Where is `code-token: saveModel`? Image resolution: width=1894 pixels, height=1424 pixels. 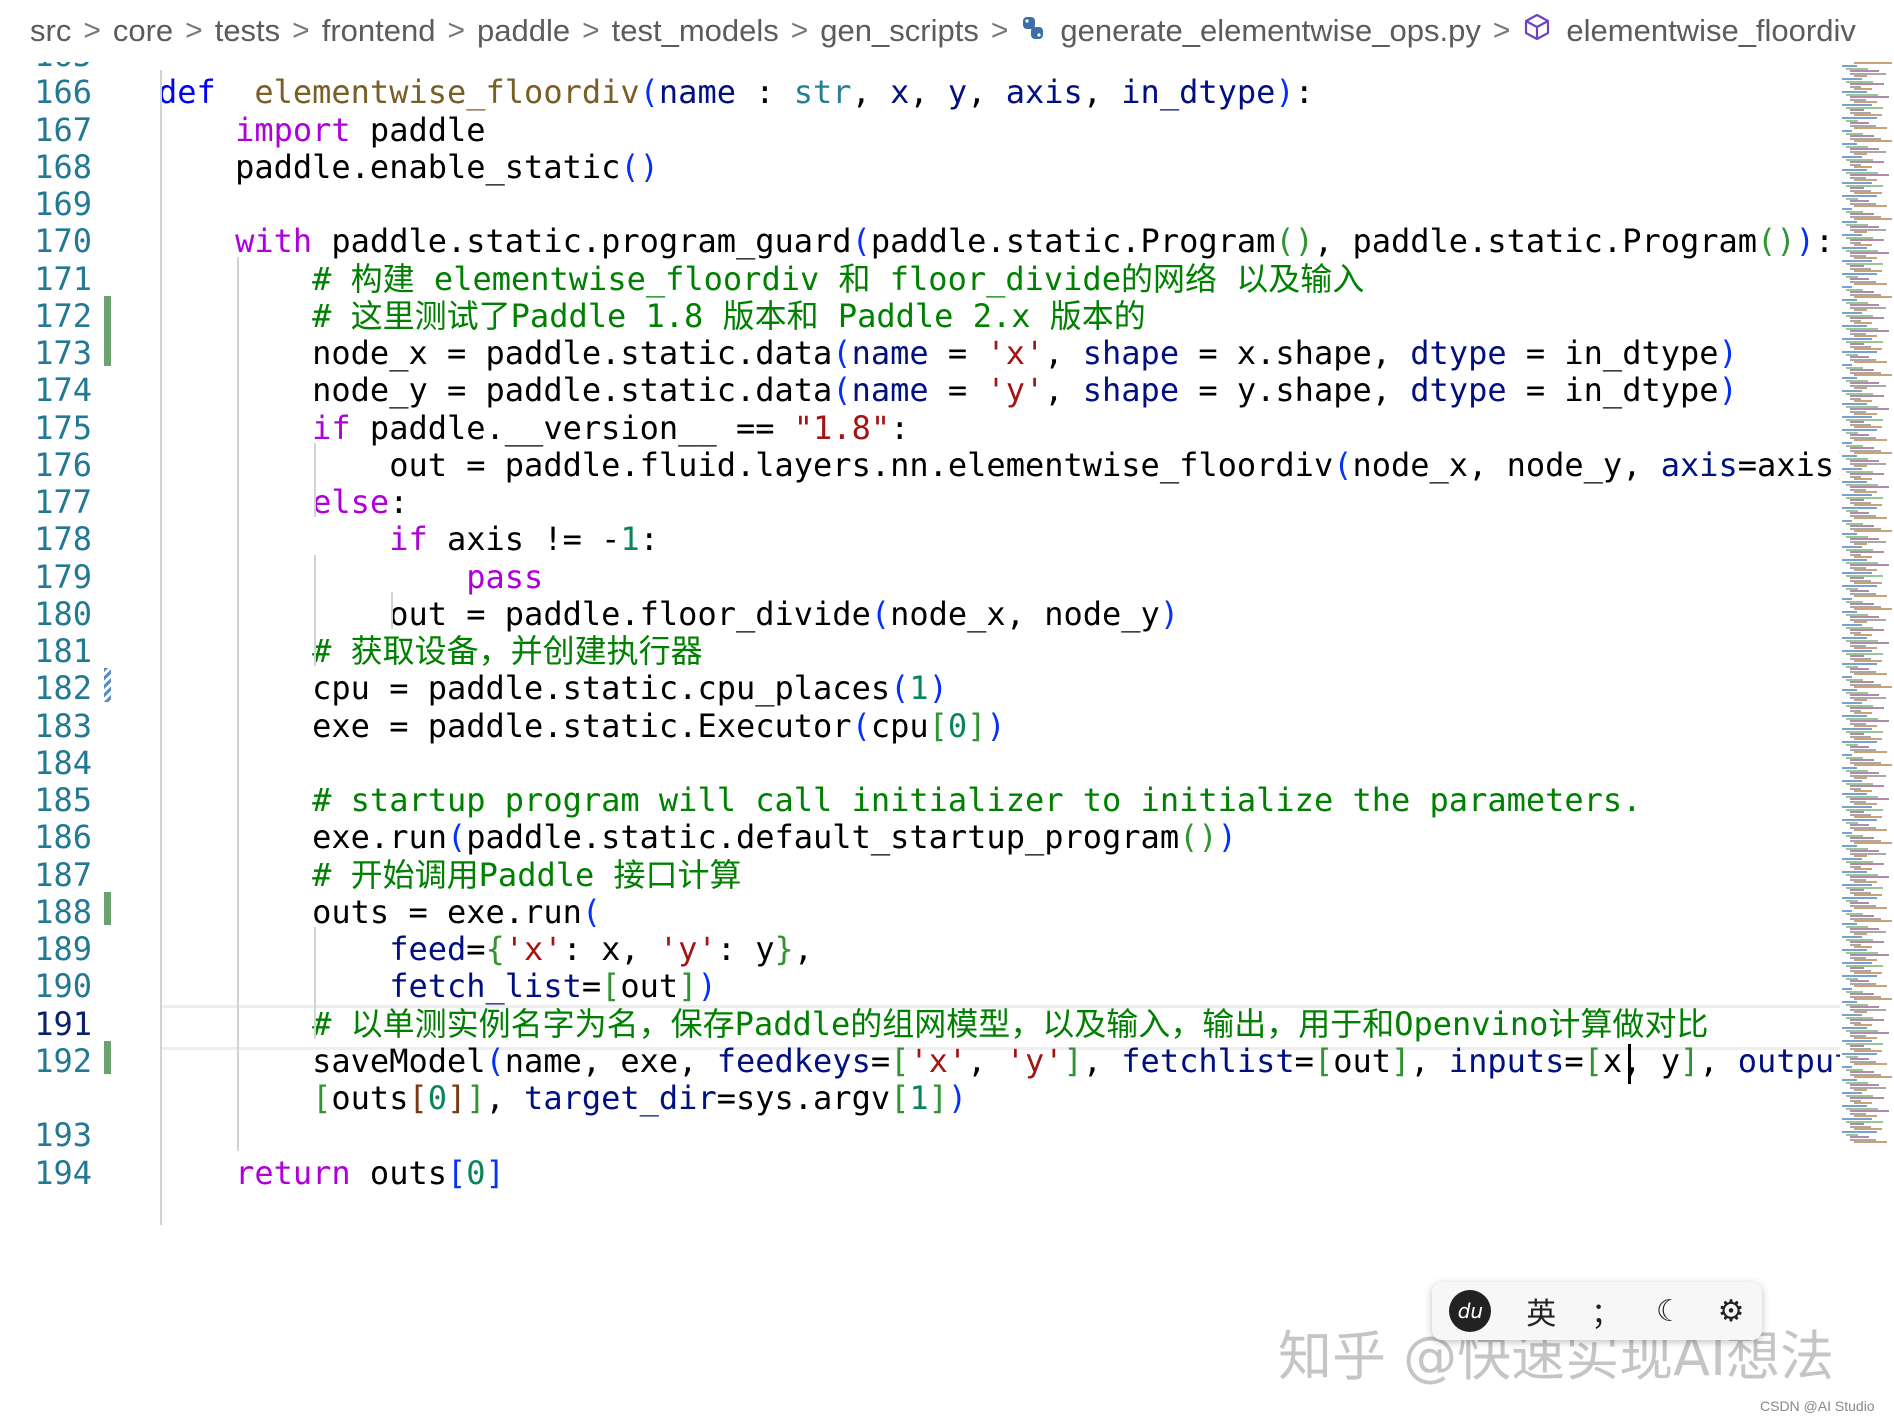 code-token: saveModel is located at coordinates (322, 1060).